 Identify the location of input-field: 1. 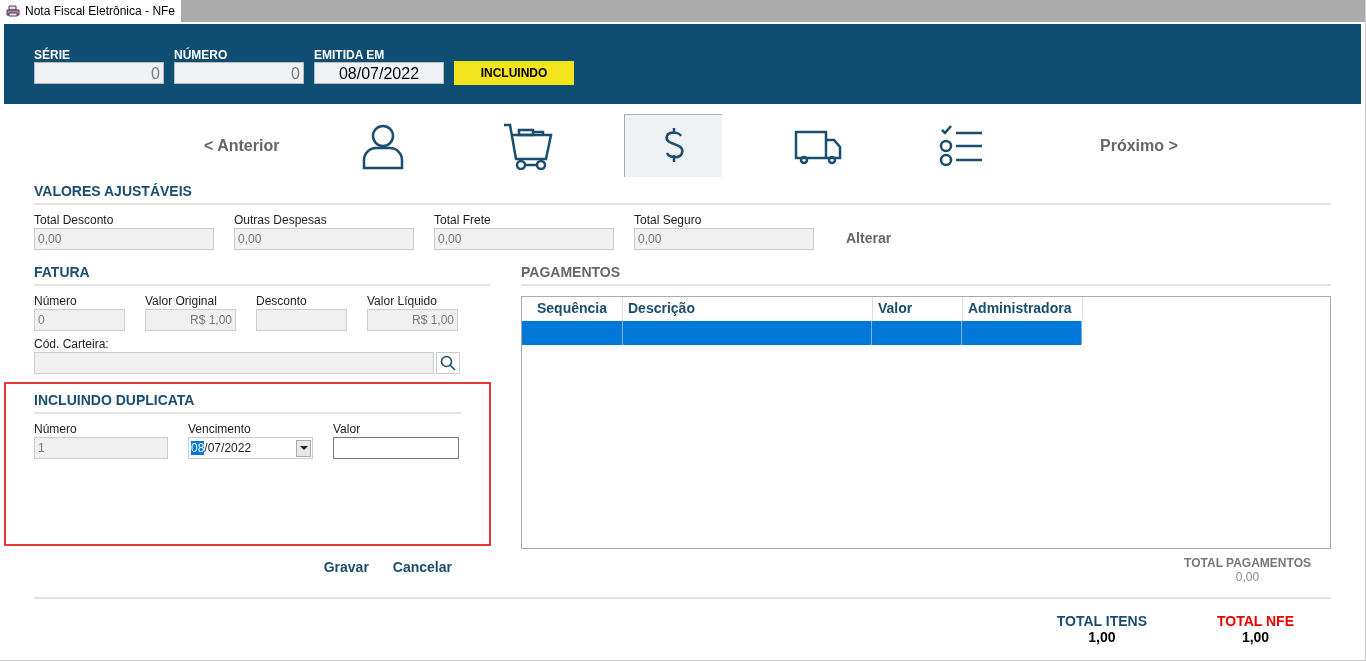
(101, 448).